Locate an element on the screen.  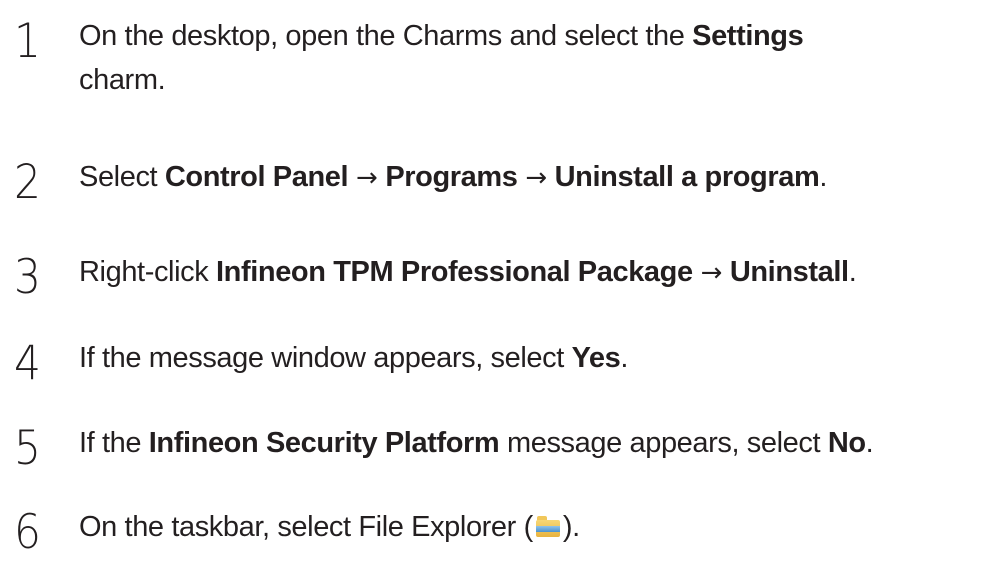
uninstall-label: Uninstall is located at coordinates (789, 272).